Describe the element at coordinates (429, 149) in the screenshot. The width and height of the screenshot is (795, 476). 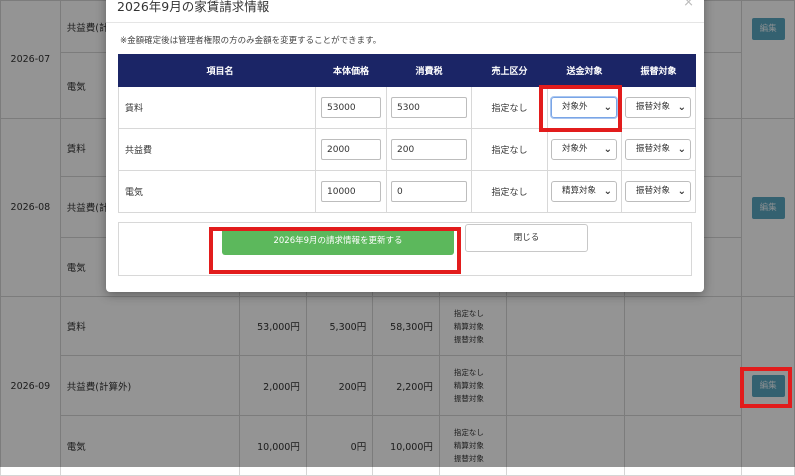
I see `tax-input: 200` at that location.